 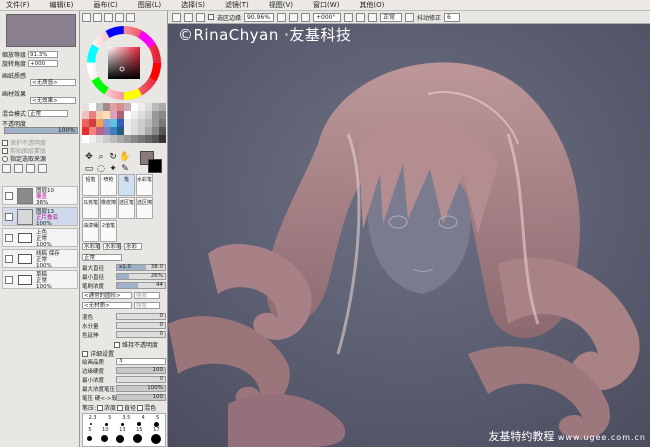 I want to click on color-wheel, so click(x=124, y=63).